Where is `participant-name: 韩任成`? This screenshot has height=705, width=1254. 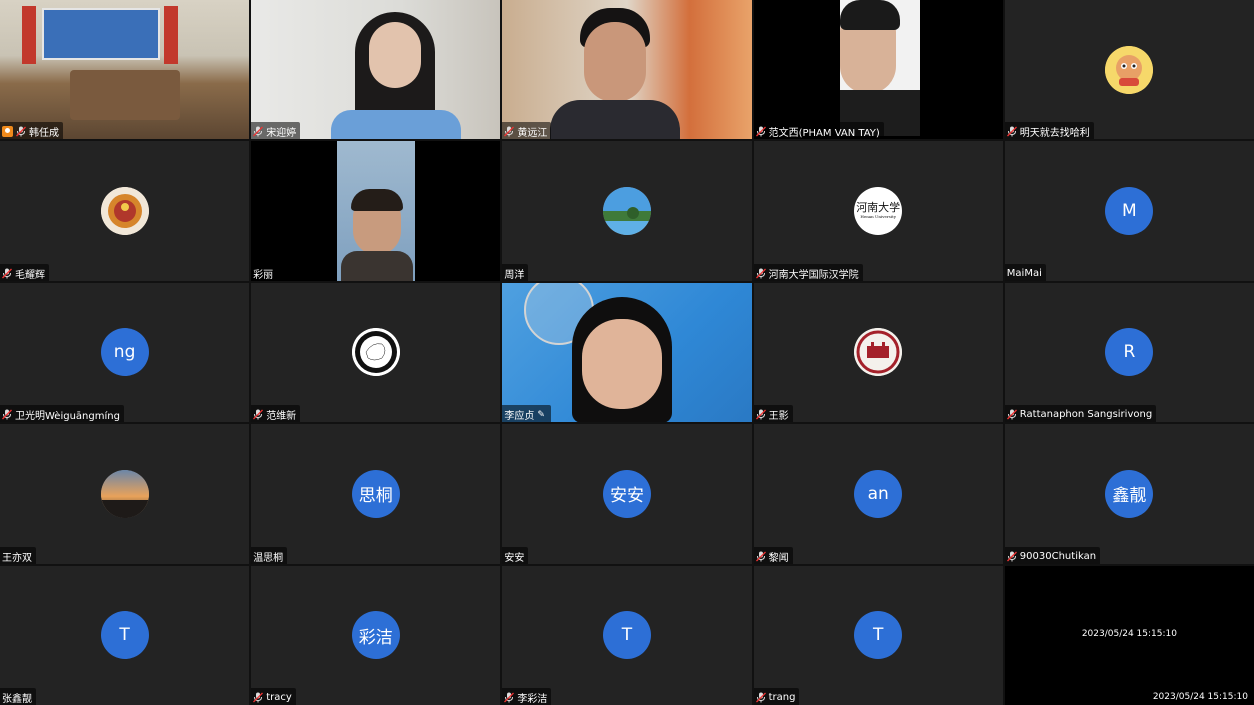
participant-name: 韩任成 is located at coordinates (44, 134).